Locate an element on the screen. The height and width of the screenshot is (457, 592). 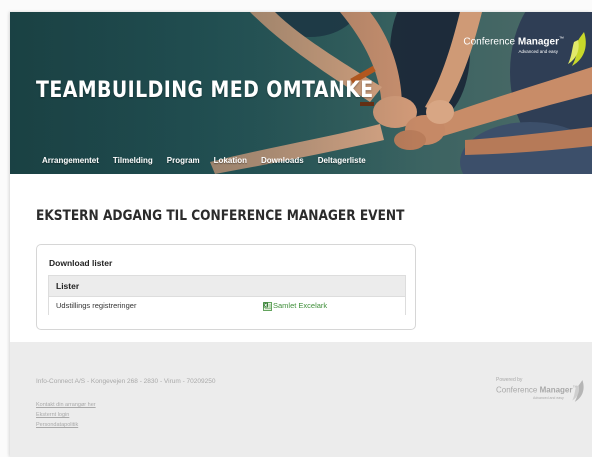
footer-link-privacy: Persondatapolitik is located at coordinates (57, 425).